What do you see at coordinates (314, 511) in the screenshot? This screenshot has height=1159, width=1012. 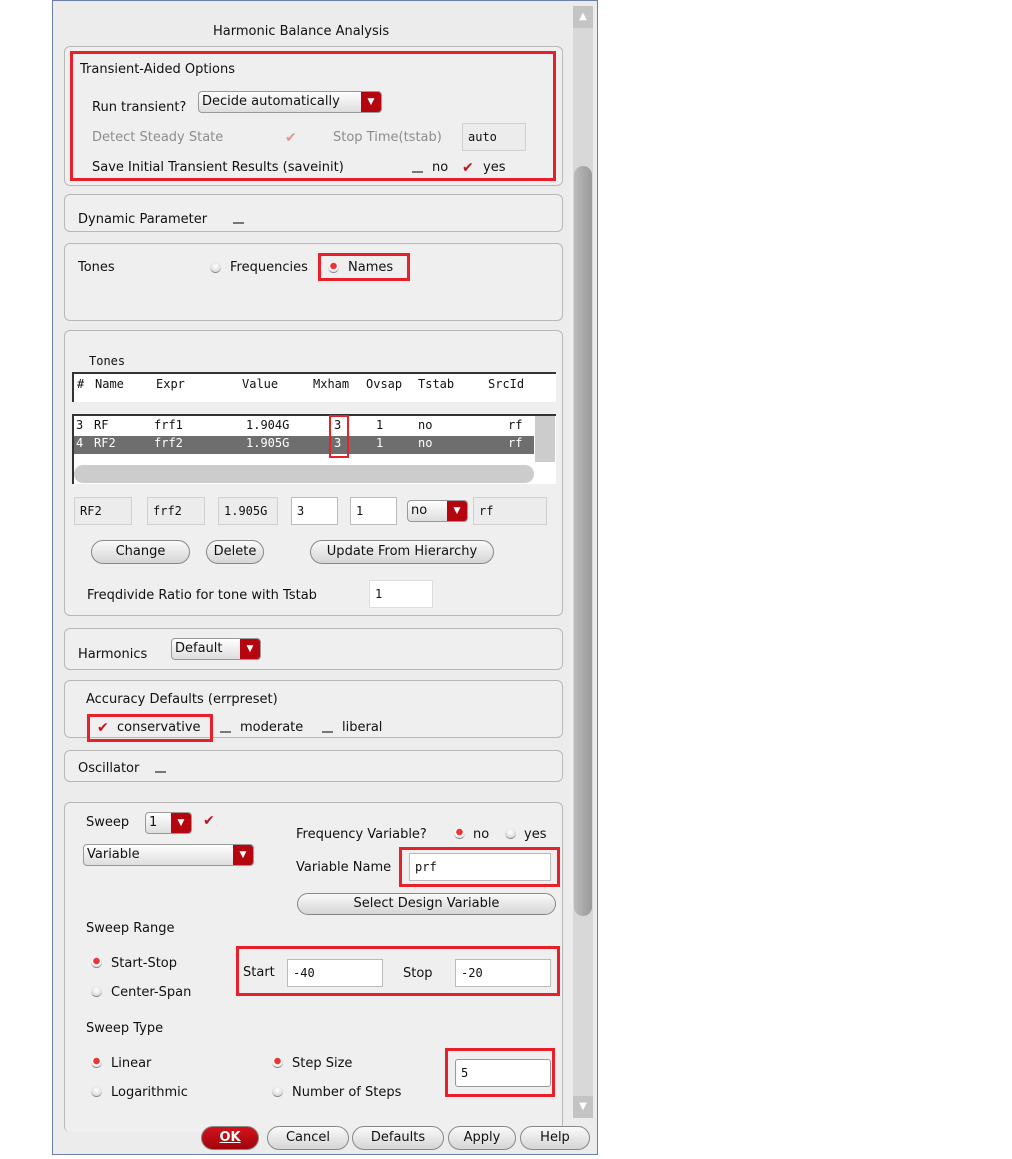 I see `tone-mxham-field: 3` at bounding box center [314, 511].